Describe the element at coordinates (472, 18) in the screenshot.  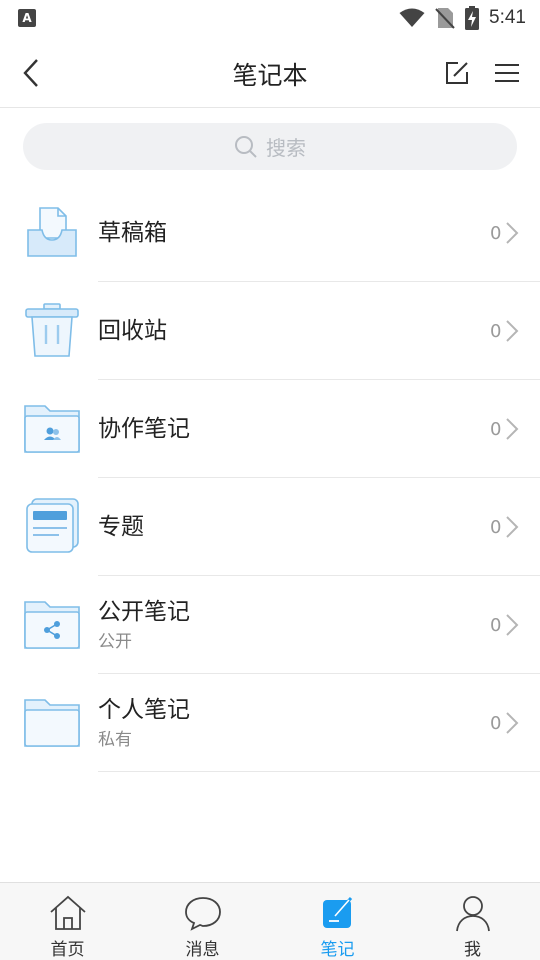
I see `battery-charging-icon` at that location.